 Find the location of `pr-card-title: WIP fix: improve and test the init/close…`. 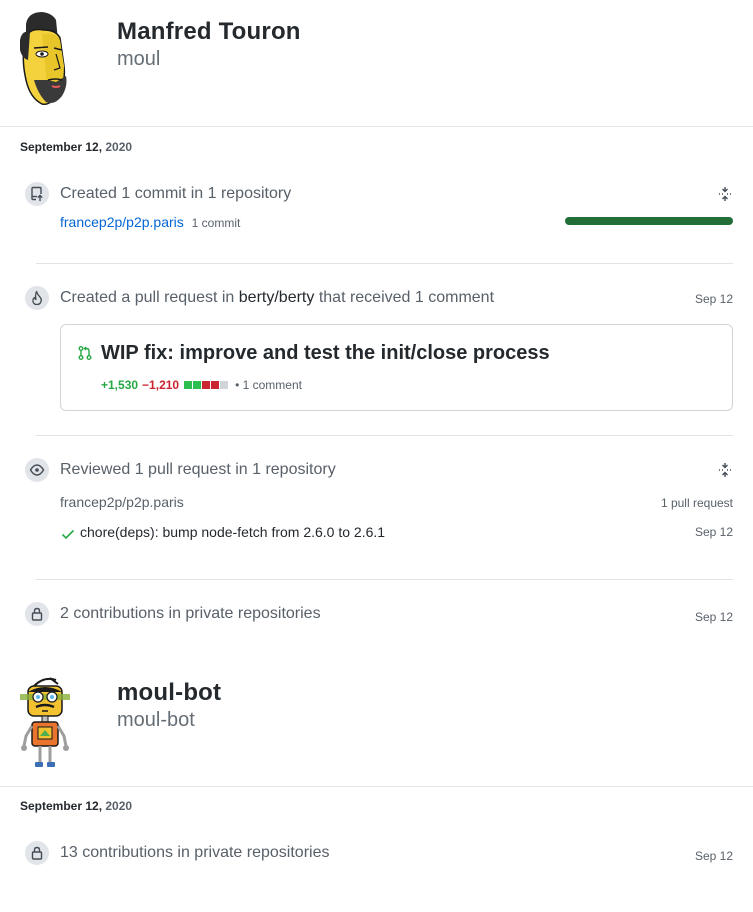

pr-card-title: WIP fix: improve and test the init/close… is located at coordinates (325, 353).